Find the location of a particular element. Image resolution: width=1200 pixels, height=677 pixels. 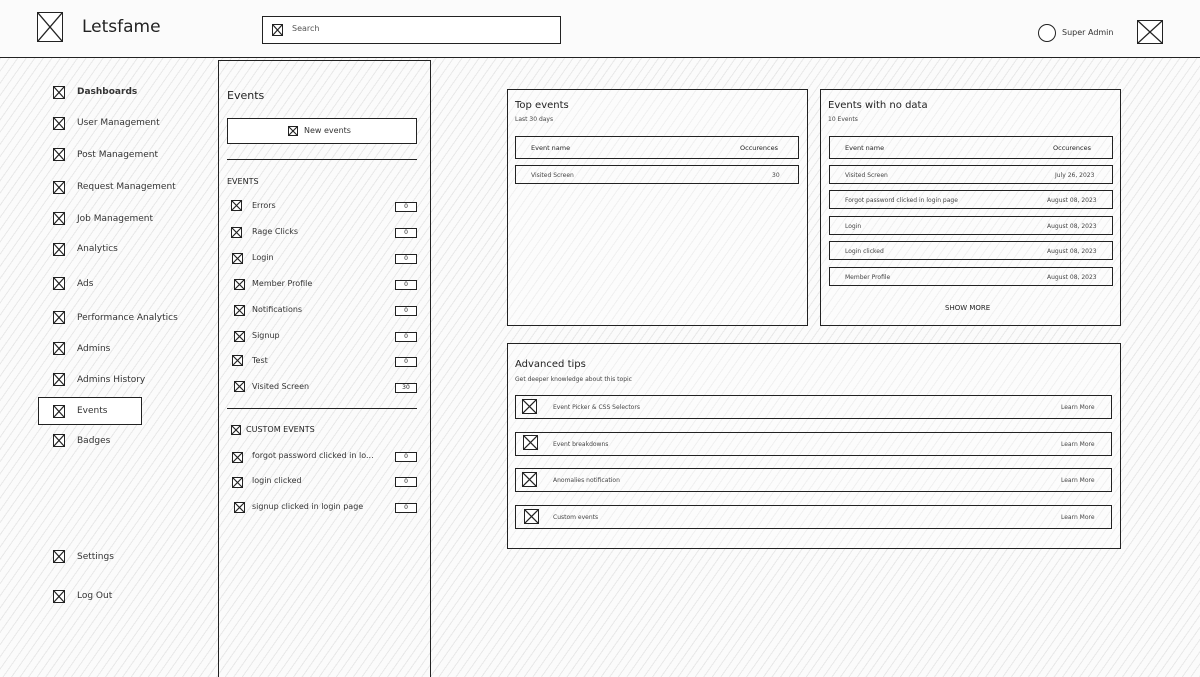

sidebar-item-admins: Admins is located at coordinates (128, 349).